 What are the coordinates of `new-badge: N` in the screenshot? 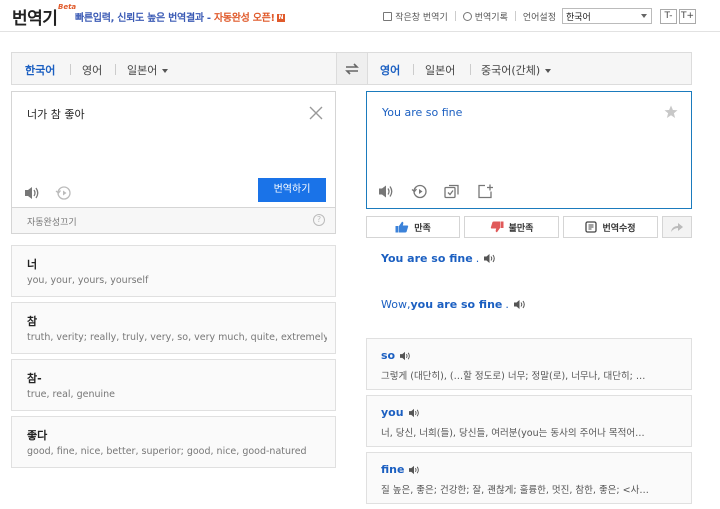 It's located at (280, 18).